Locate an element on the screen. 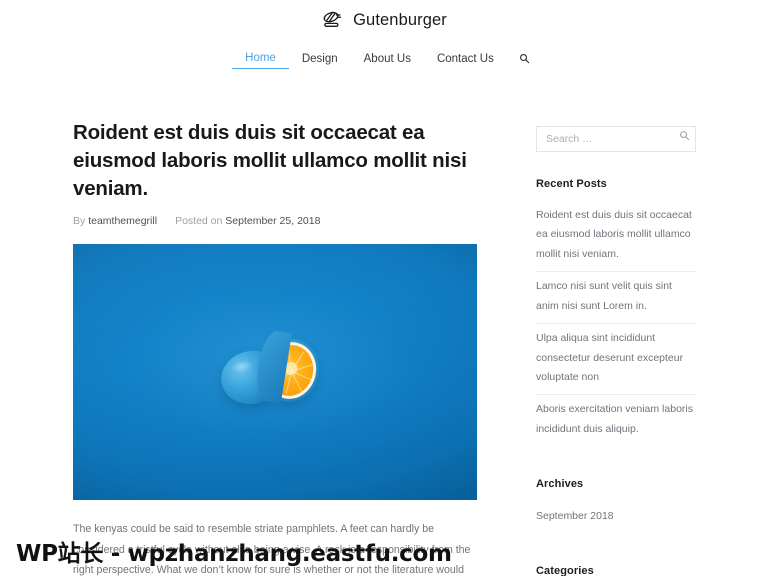 Image resolution: width=768 pixels, height=576 pixels. widget-title-categories: Categories is located at coordinates (565, 570).